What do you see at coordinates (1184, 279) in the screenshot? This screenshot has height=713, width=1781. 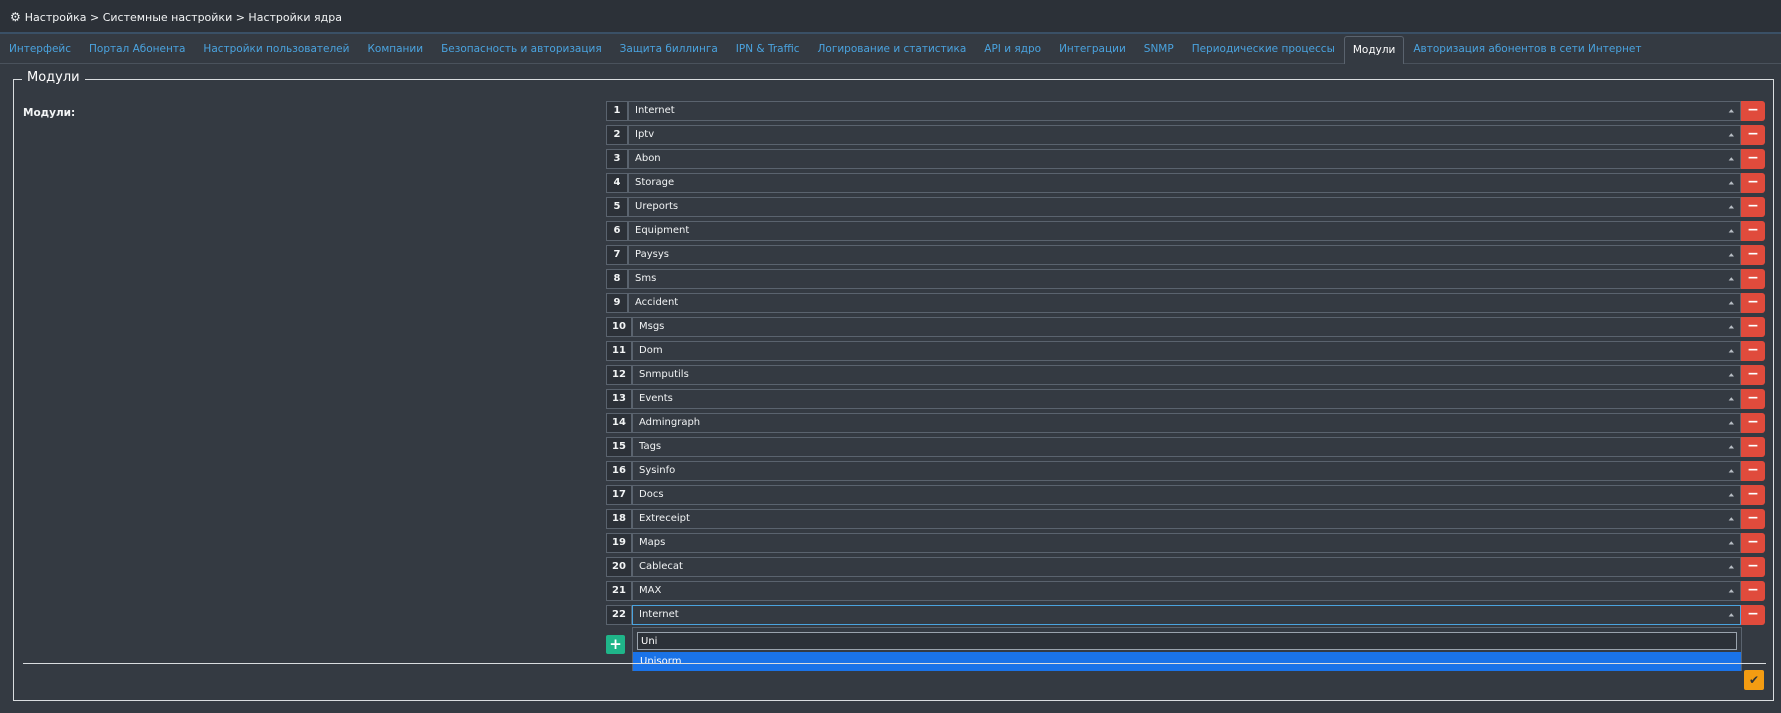 I see `module-select: Sms ▲` at bounding box center [1184, 279].